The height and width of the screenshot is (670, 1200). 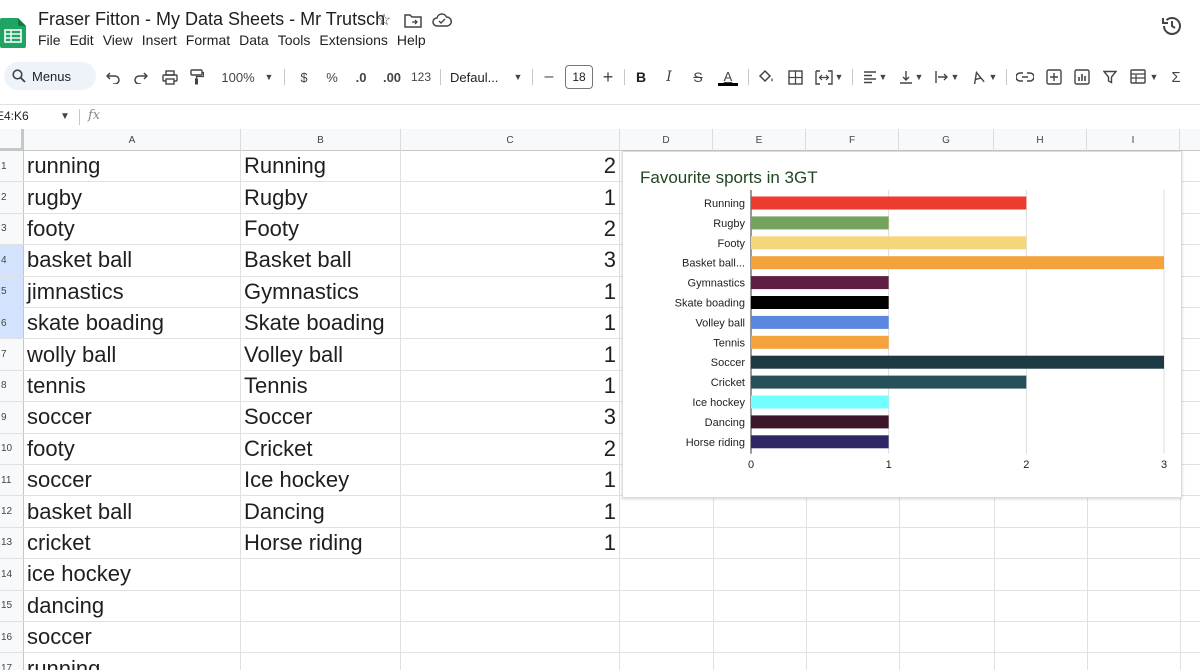 What do you see at coordinates (1172, 26) in the screenshot?
I see `version-history-icon` at bounding box center [1172, 26].